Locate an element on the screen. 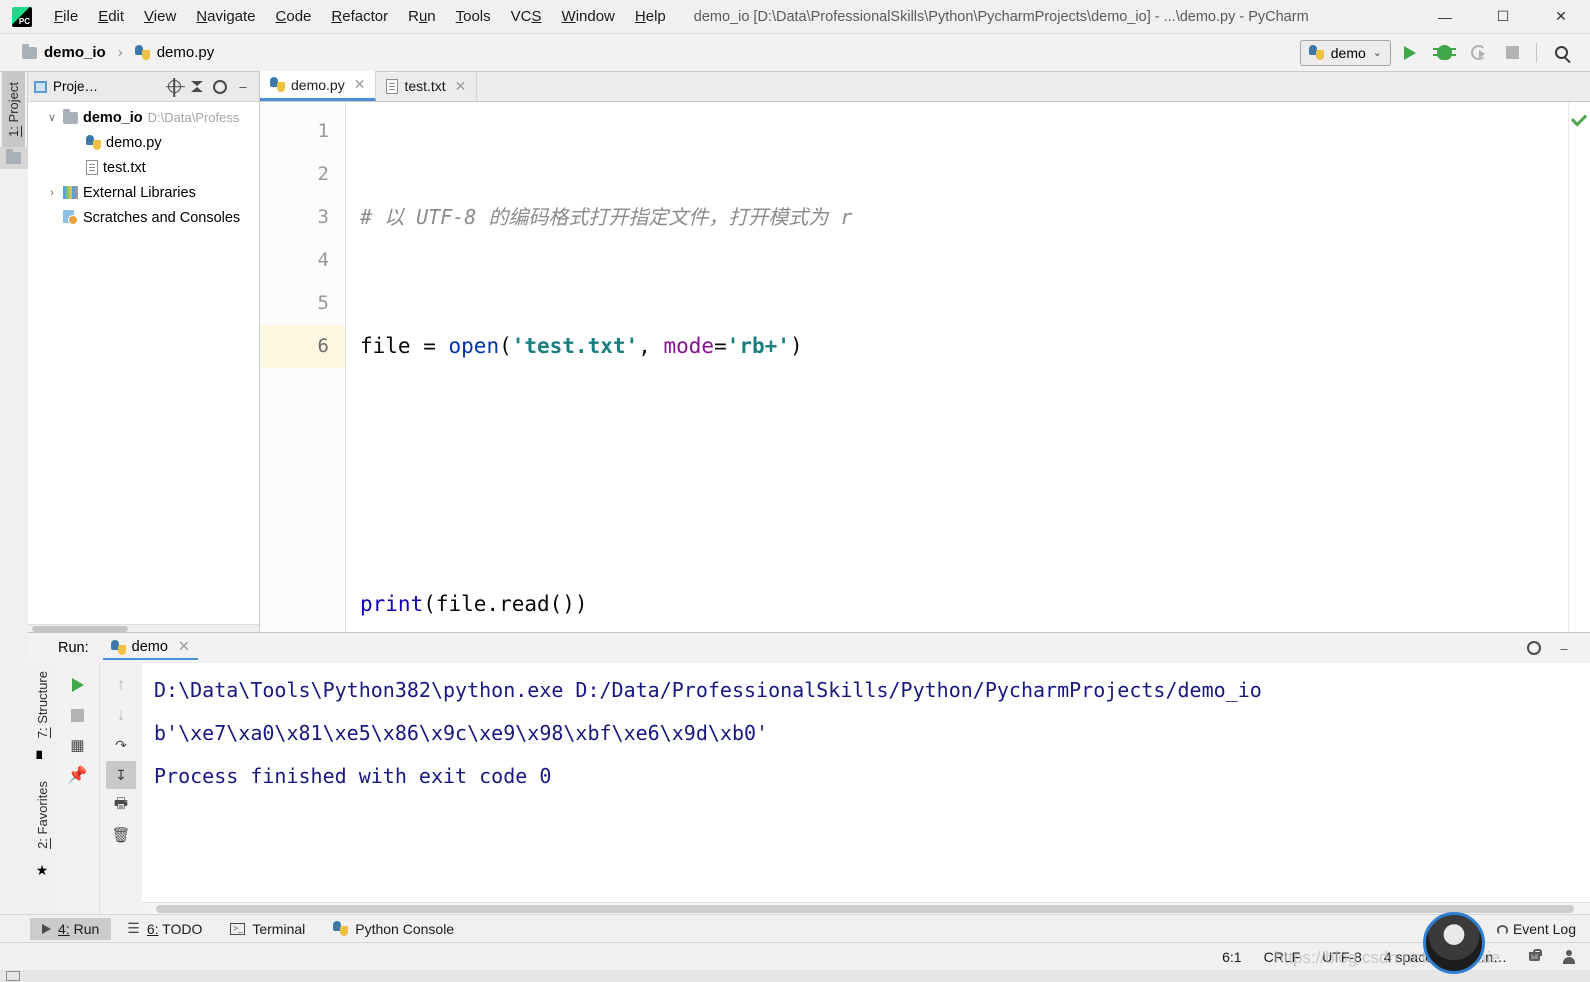 The image size is (1590, 982). project-horizontal-scrollbar is located at coordinates (143, 628).